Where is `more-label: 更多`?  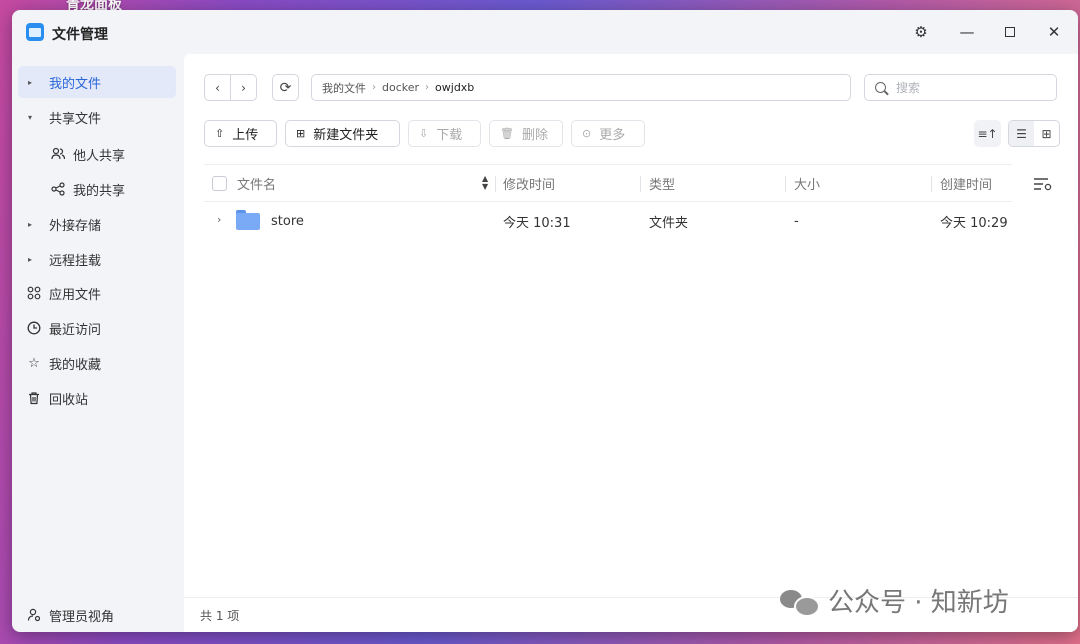
more-label: 更多 is located at coordinates (612, 135).